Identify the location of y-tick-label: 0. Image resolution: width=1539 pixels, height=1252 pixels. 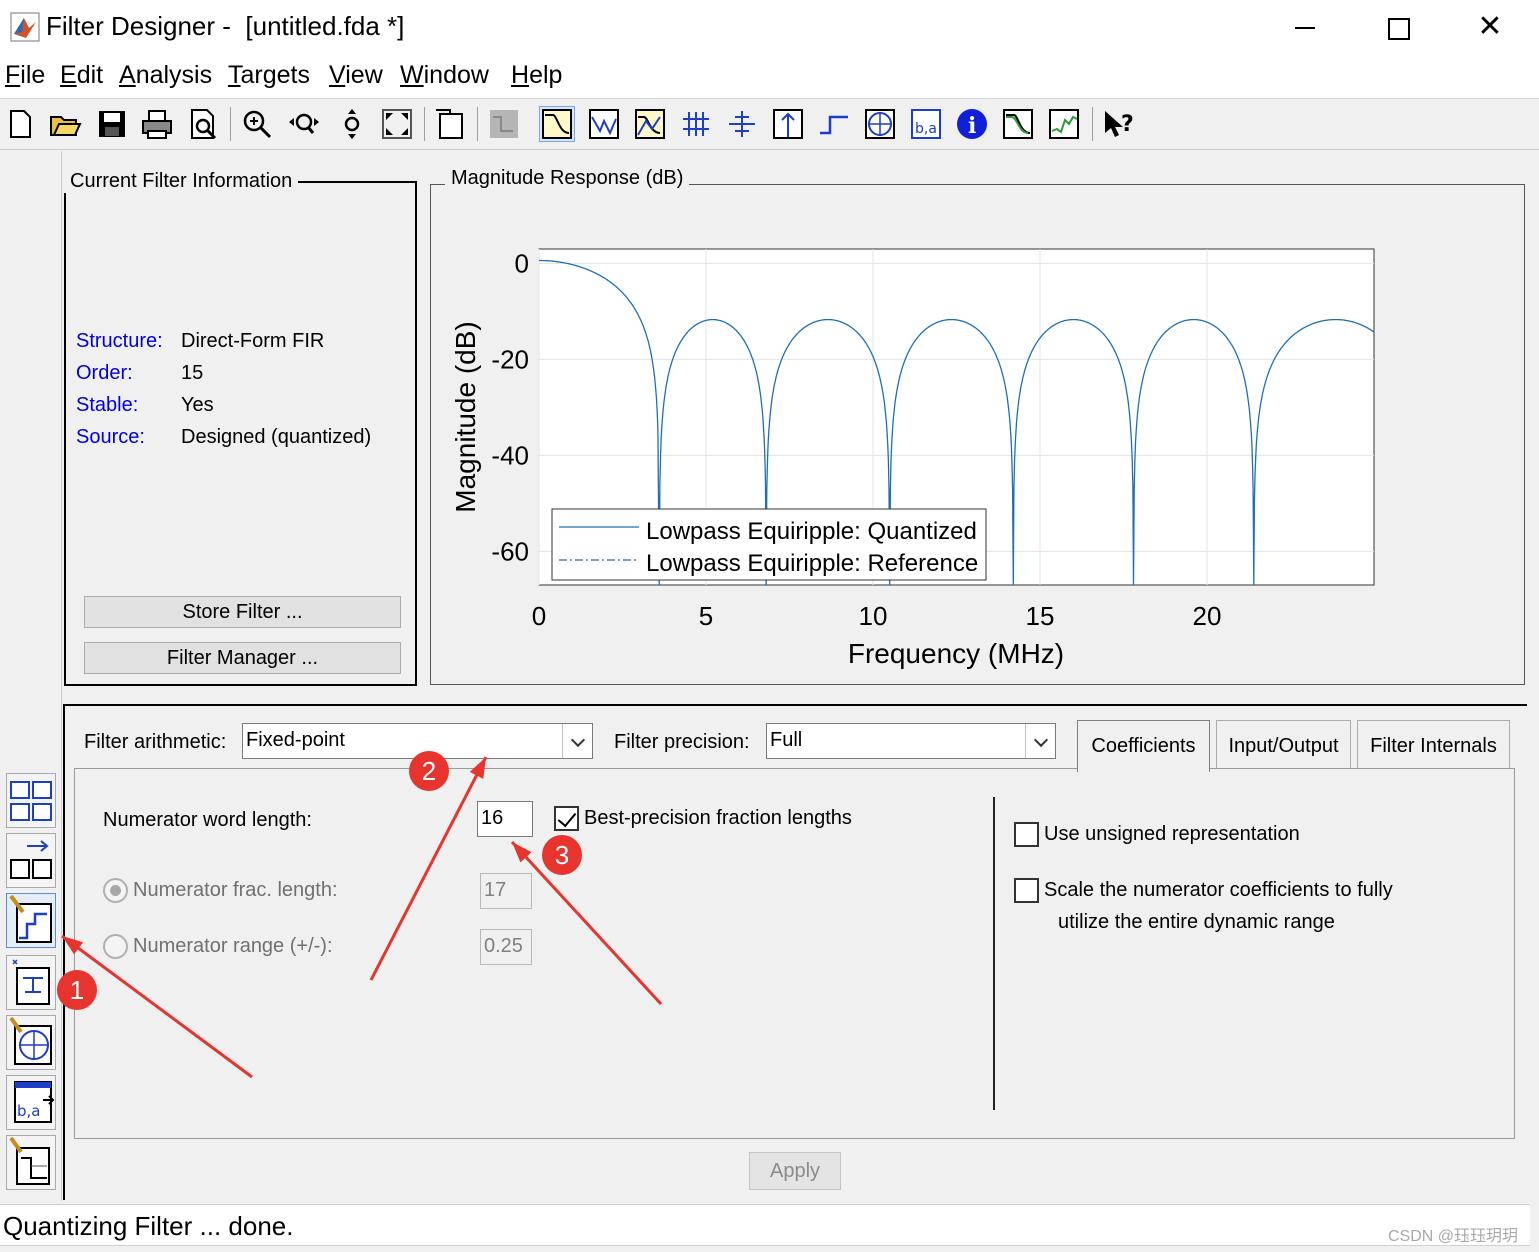
(522, 263).